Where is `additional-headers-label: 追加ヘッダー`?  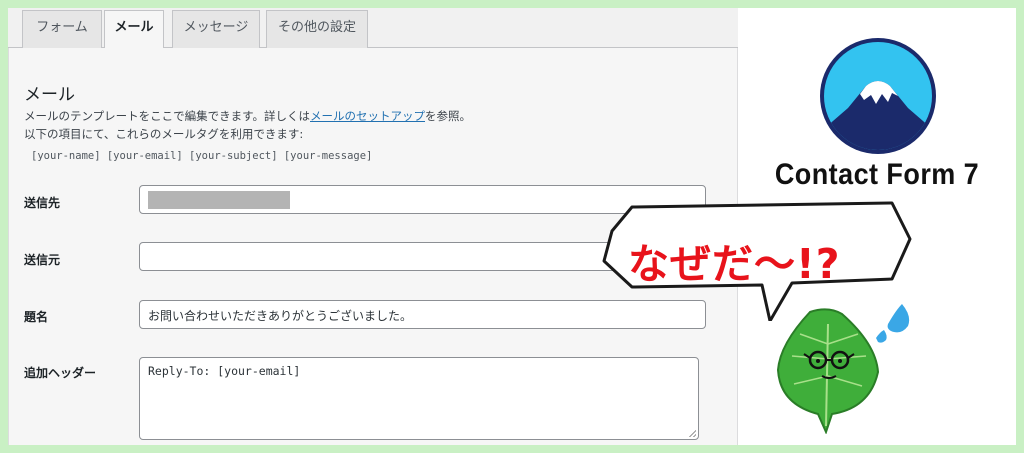 additional-headers-label: 追加ヘッダー is located at coordinates (60, 373).